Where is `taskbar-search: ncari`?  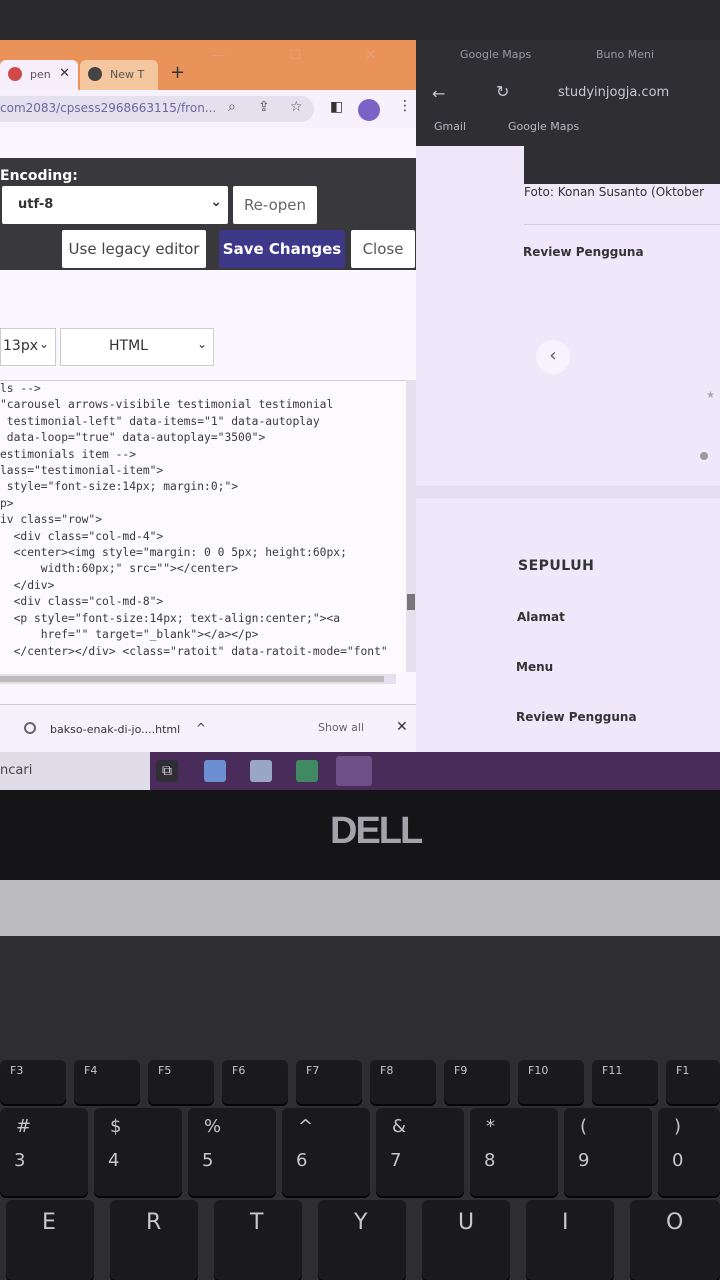 taskbar-search: ncari is located at coordinates (75, 771).